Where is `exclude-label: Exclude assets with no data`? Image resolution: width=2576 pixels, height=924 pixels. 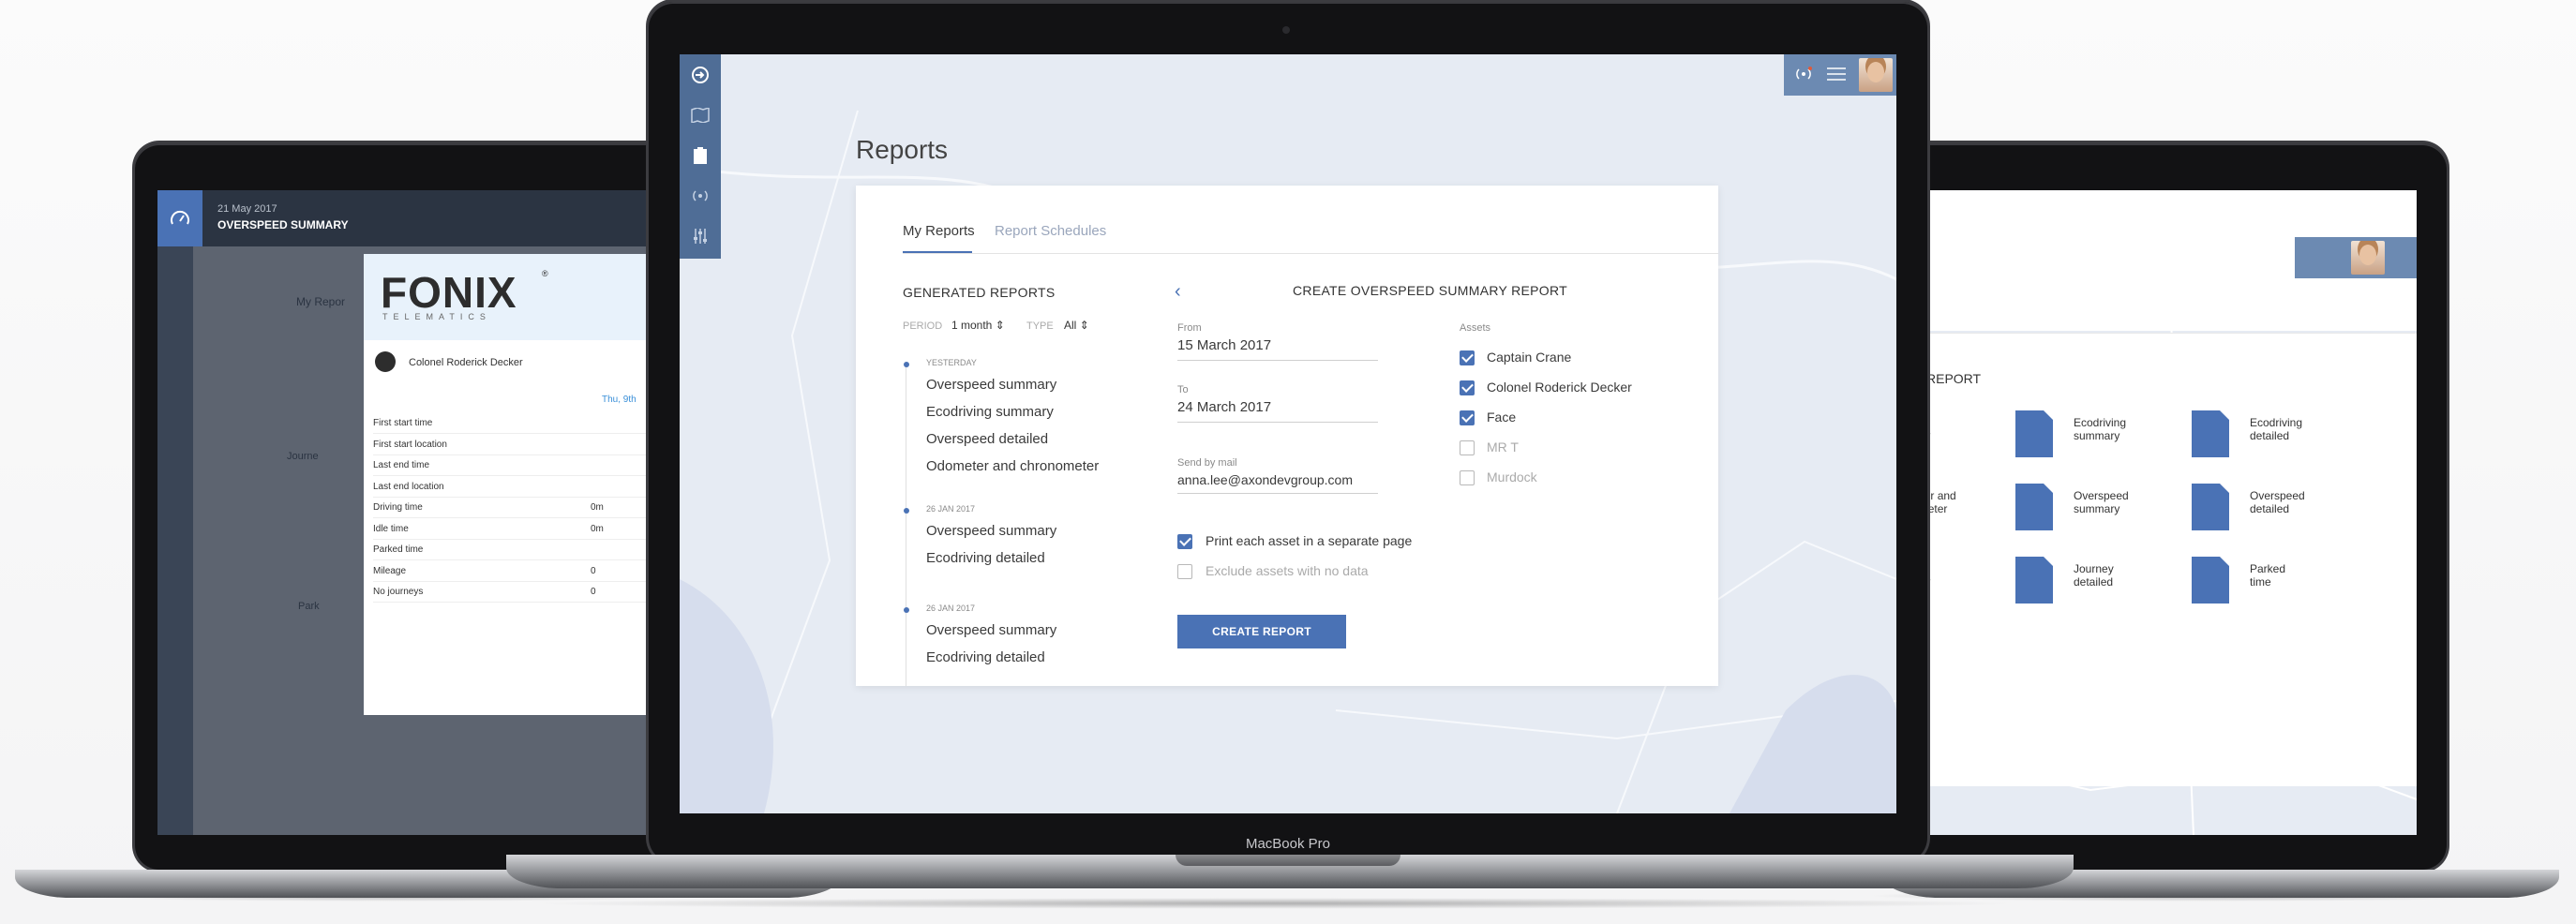 exclude-label: Exclude assets with no data is located at coordinates (1287, 570).